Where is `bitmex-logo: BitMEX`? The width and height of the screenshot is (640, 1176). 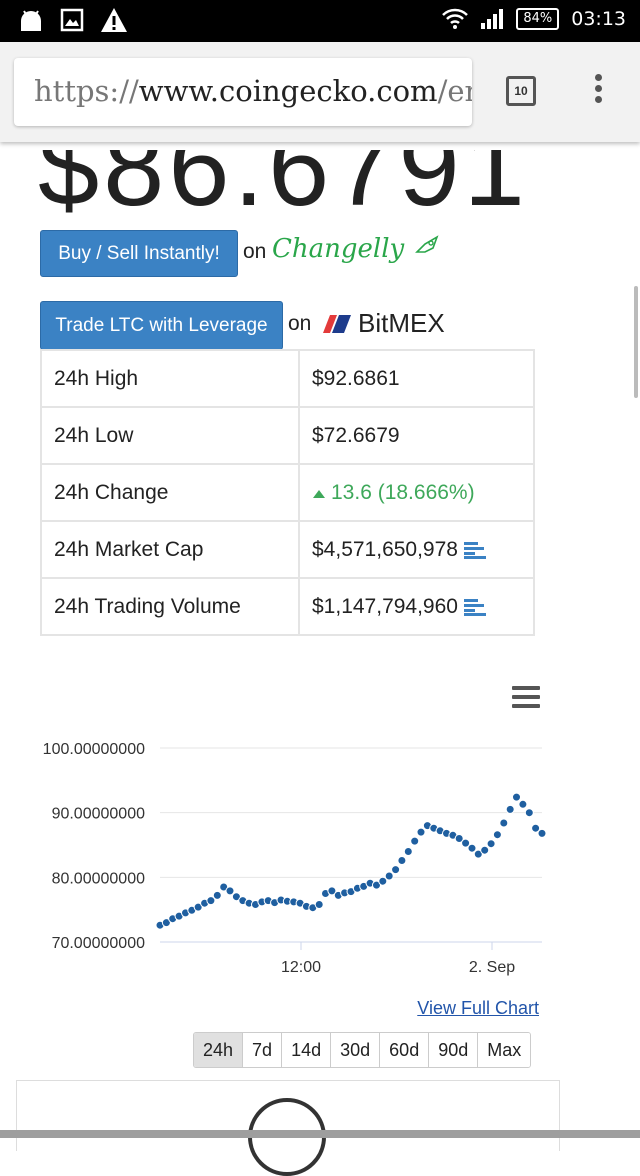 bitmex-logo: BitMEX is located at coordinates (383, 323).